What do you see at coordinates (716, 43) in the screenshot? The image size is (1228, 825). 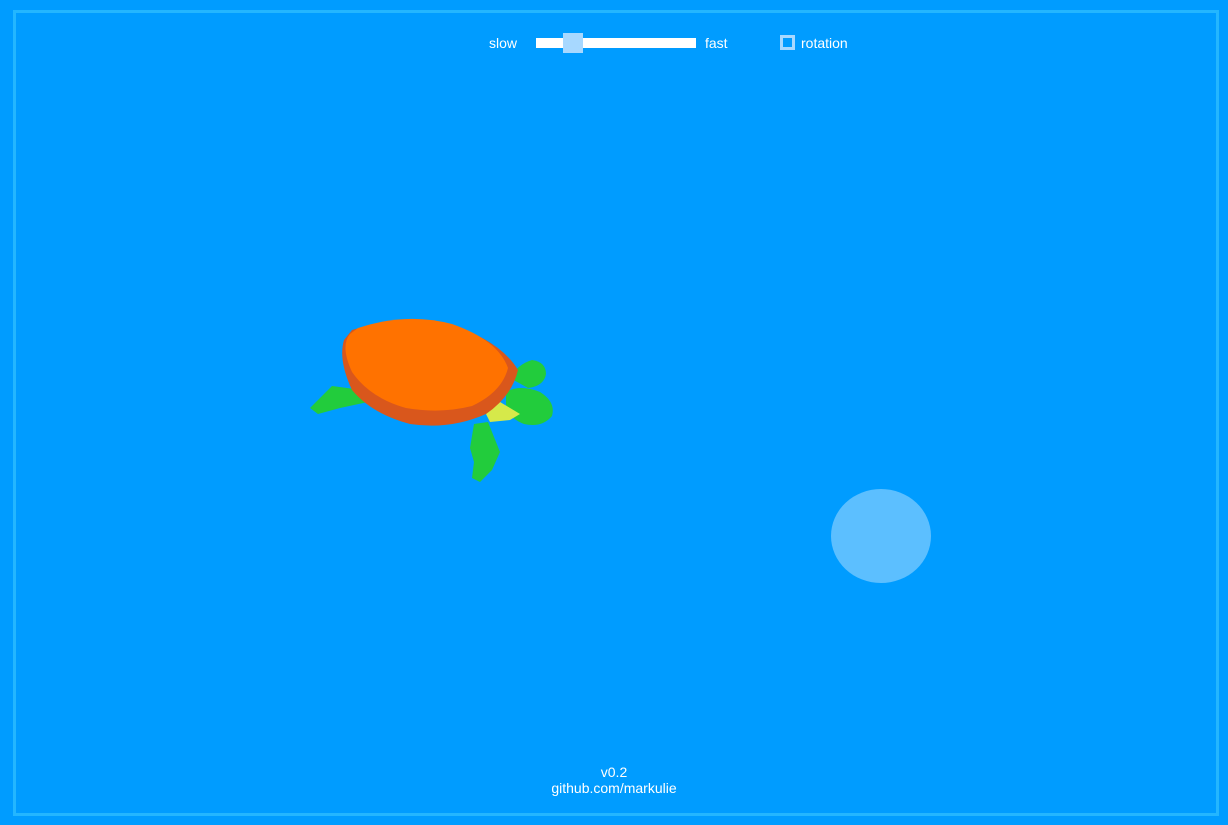 I see `speed-max-label: fast` at bounding box center [716, 43].